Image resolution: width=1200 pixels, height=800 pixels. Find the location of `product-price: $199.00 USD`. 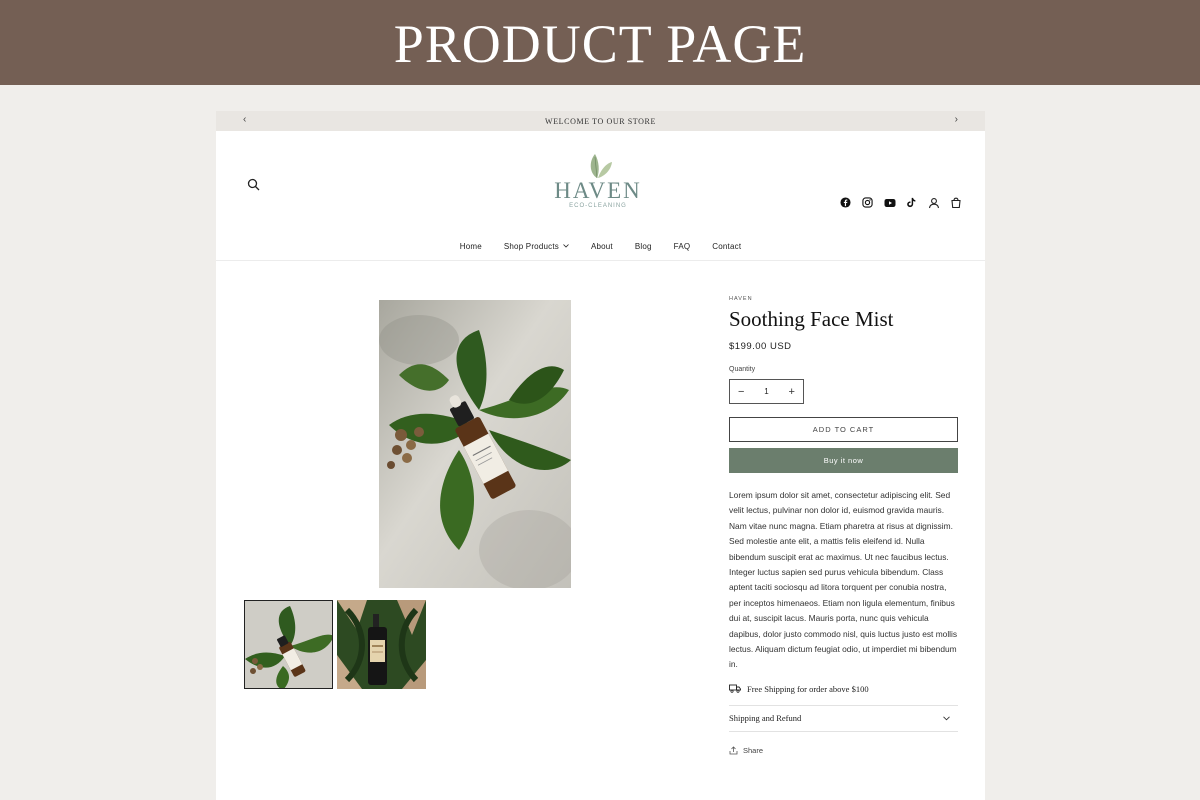

product-price: $199.00 USD is located at coordinates (760, 346).